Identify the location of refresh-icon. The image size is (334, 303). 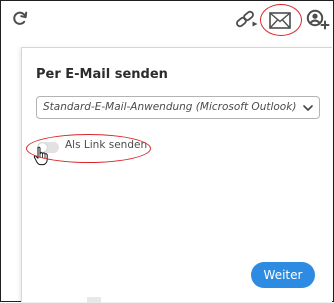
(20, 19).